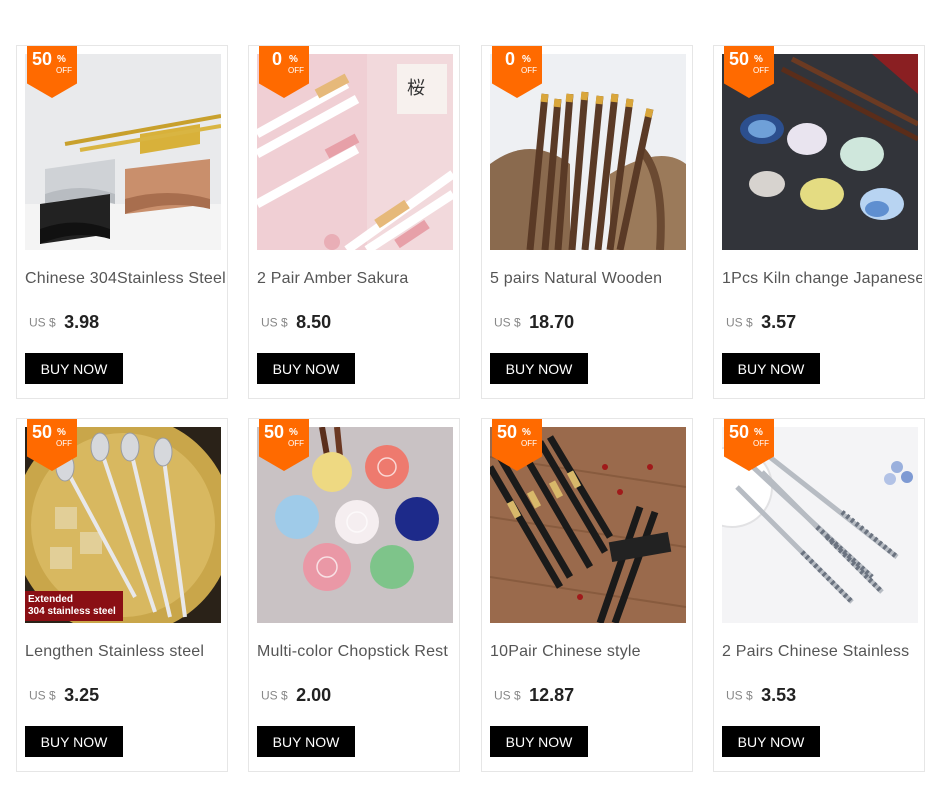 This screenshot has height=797, width=943. Describe the element at coordinates (357, 652) in the screenshot. I see `product-title: Multi-color Chopstick Rest` at that location.